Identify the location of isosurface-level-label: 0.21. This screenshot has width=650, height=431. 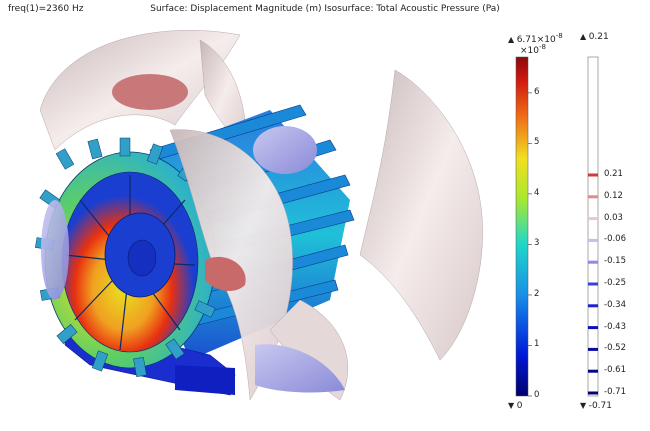
(613, 174).